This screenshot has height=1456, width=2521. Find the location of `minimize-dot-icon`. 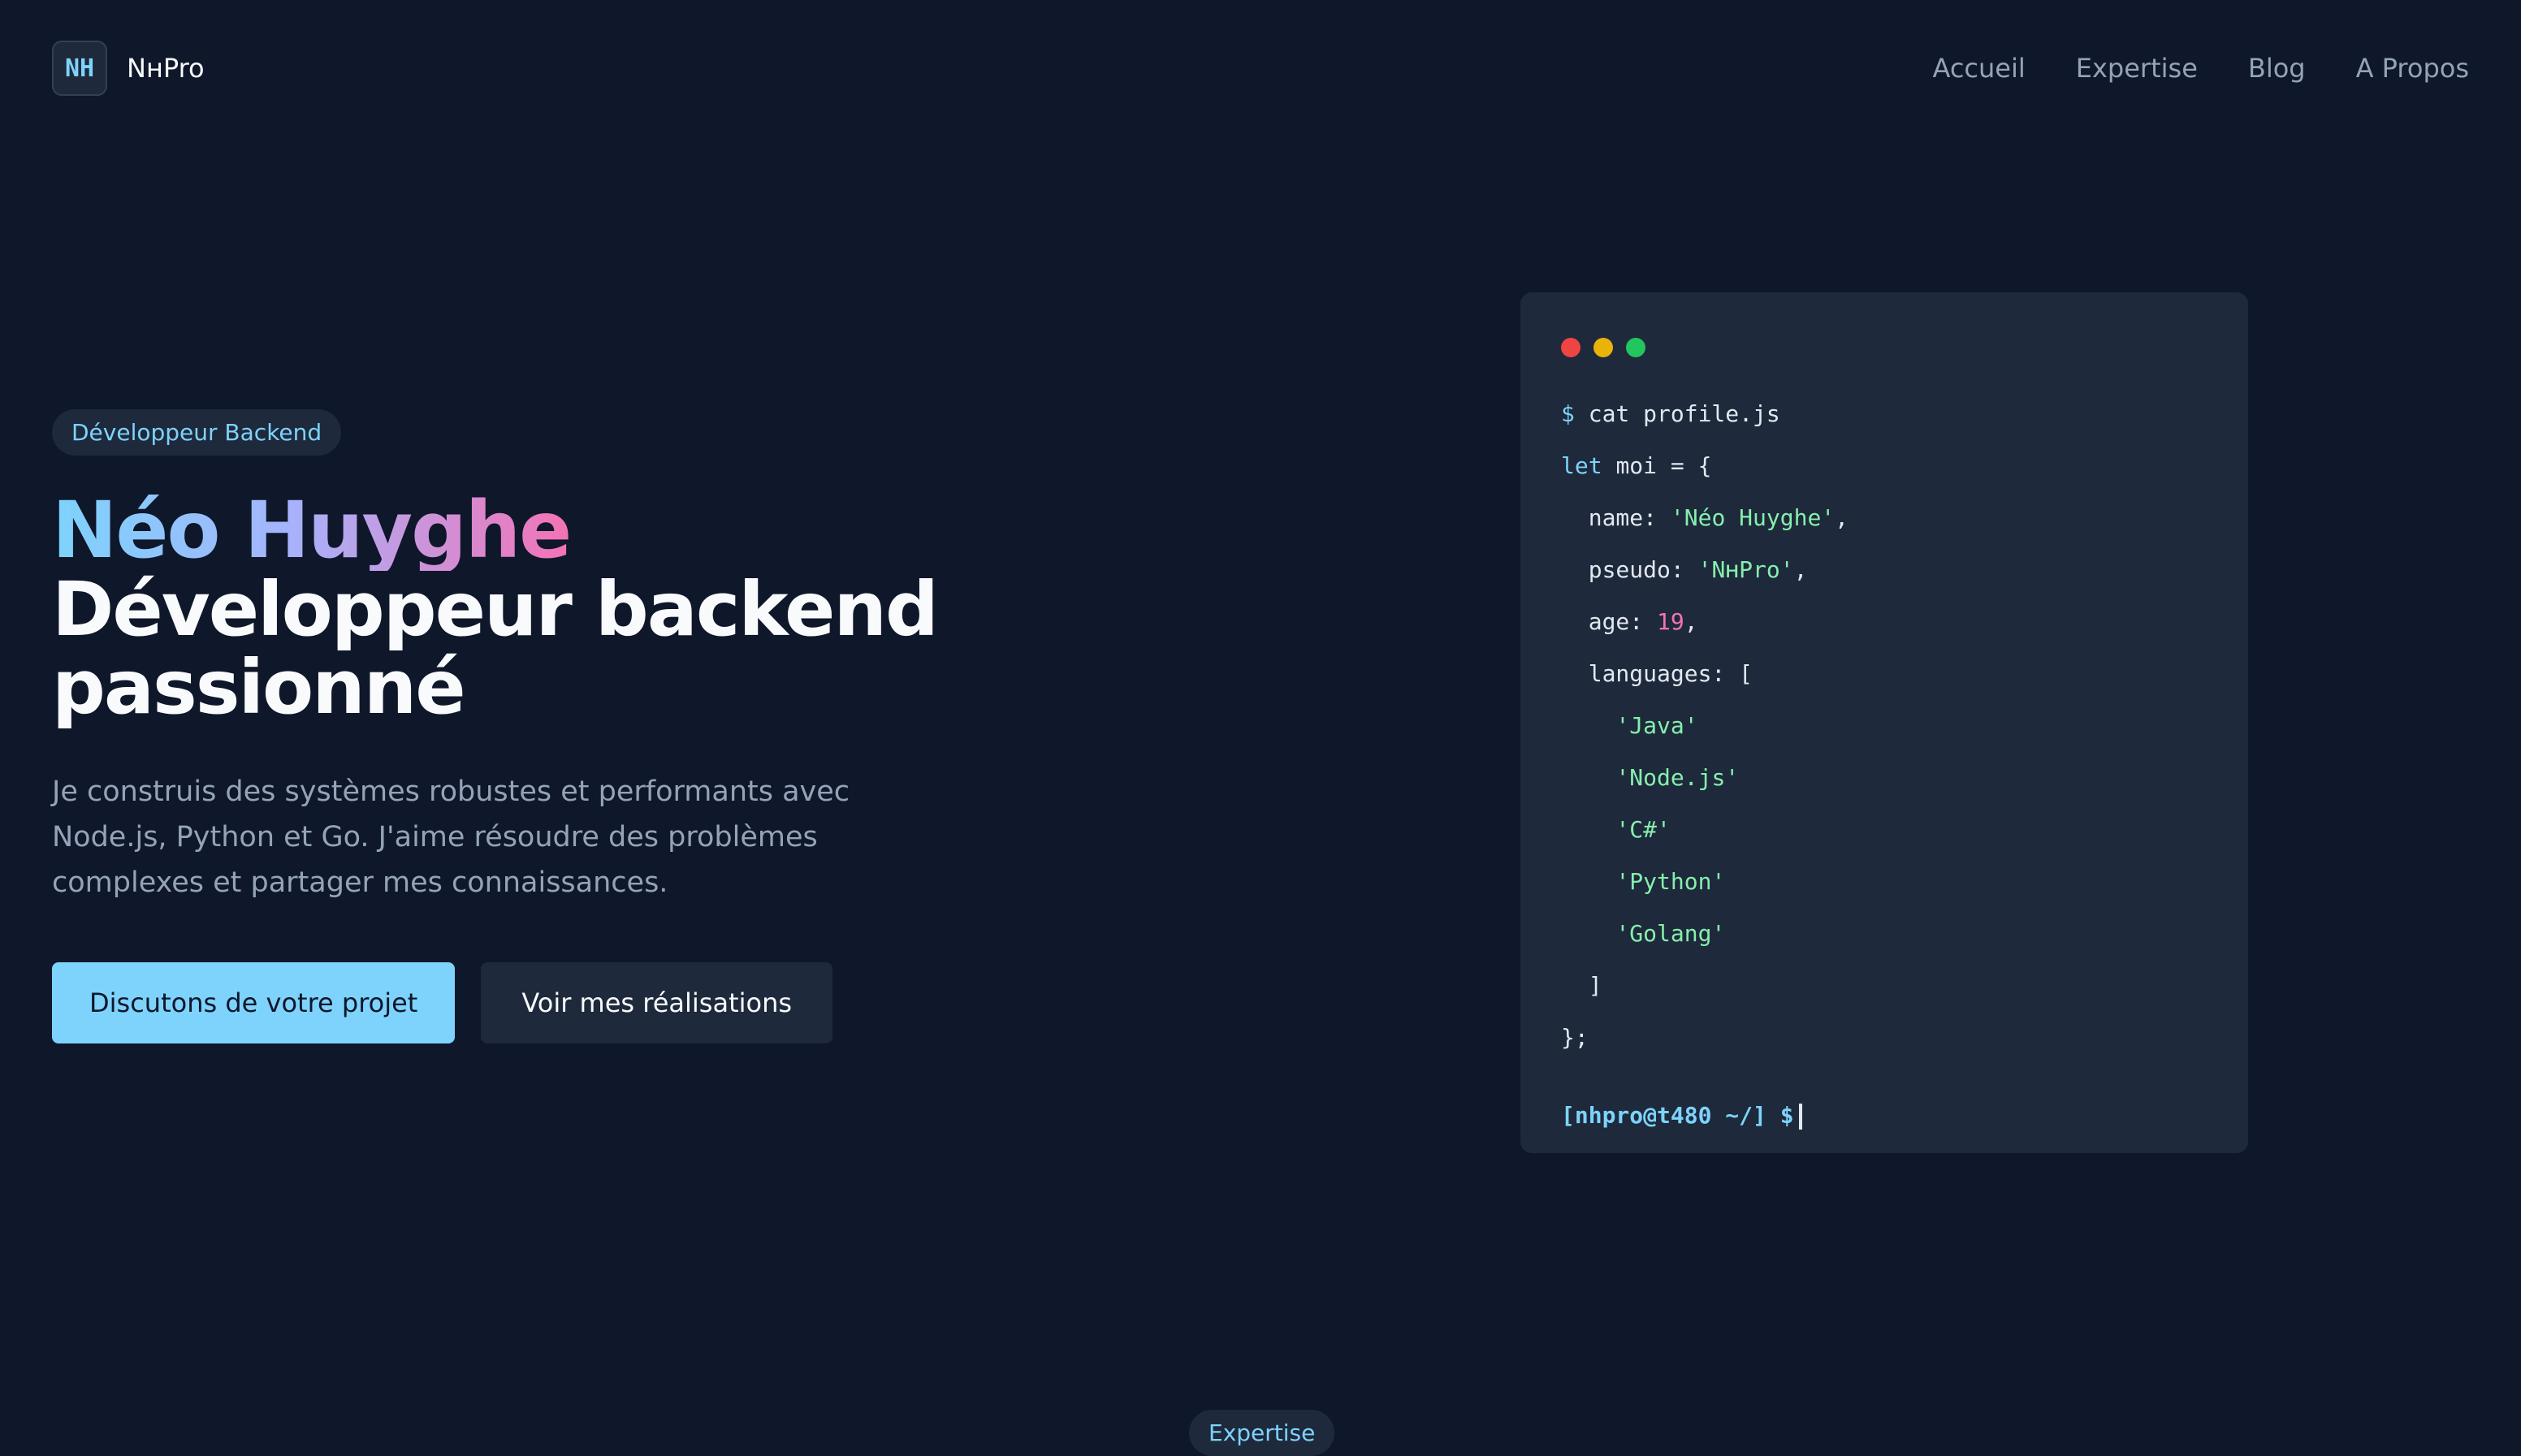

minimize-dot-icon is located at coordinates (1603, 347).